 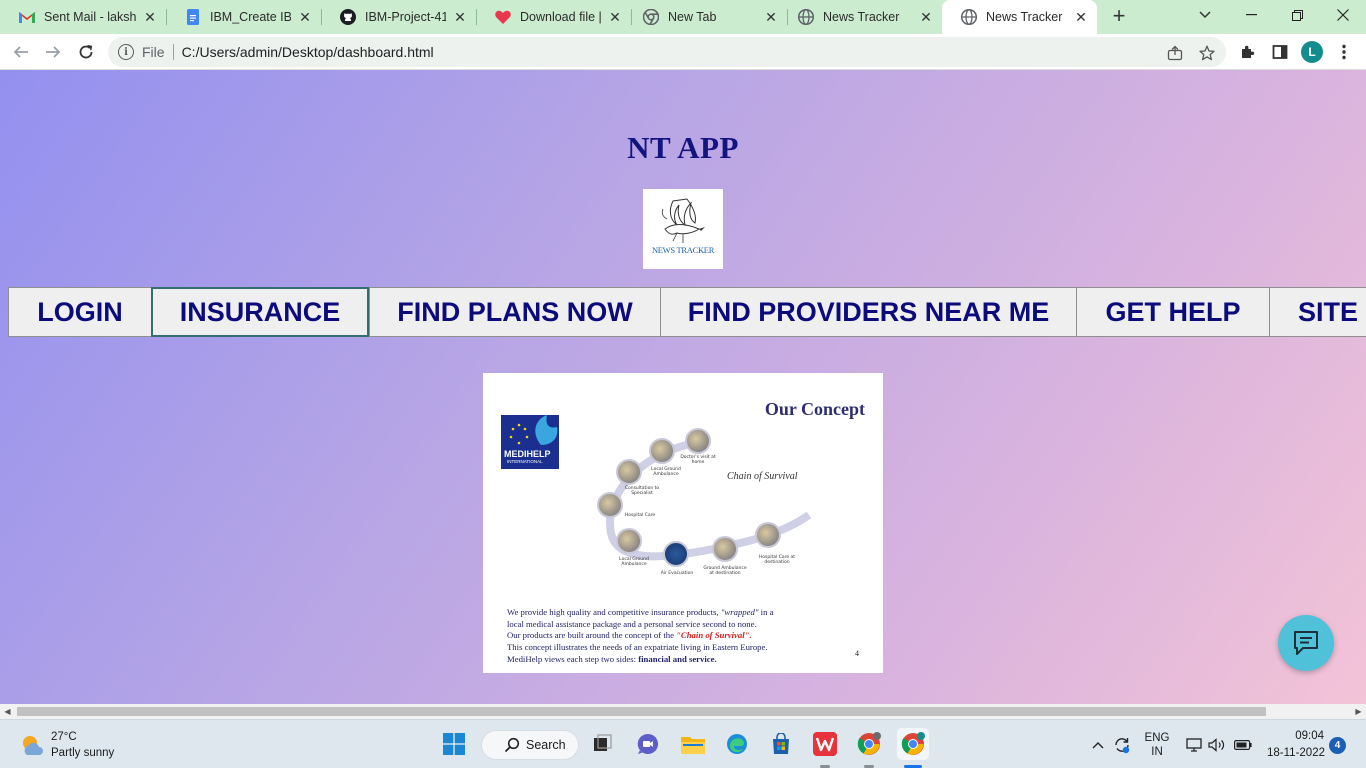 I want to click on volume-icon, so click(x=1217, y=744).